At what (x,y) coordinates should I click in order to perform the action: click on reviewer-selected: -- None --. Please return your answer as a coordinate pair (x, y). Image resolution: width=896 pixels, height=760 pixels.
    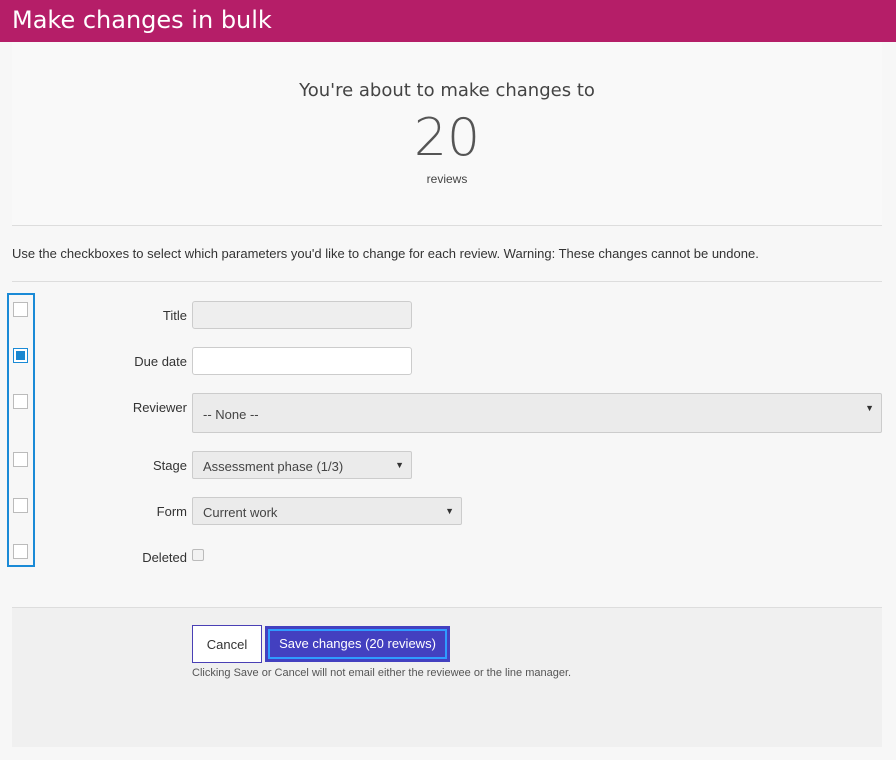
    Looking at the image, I should click on (231, 414).